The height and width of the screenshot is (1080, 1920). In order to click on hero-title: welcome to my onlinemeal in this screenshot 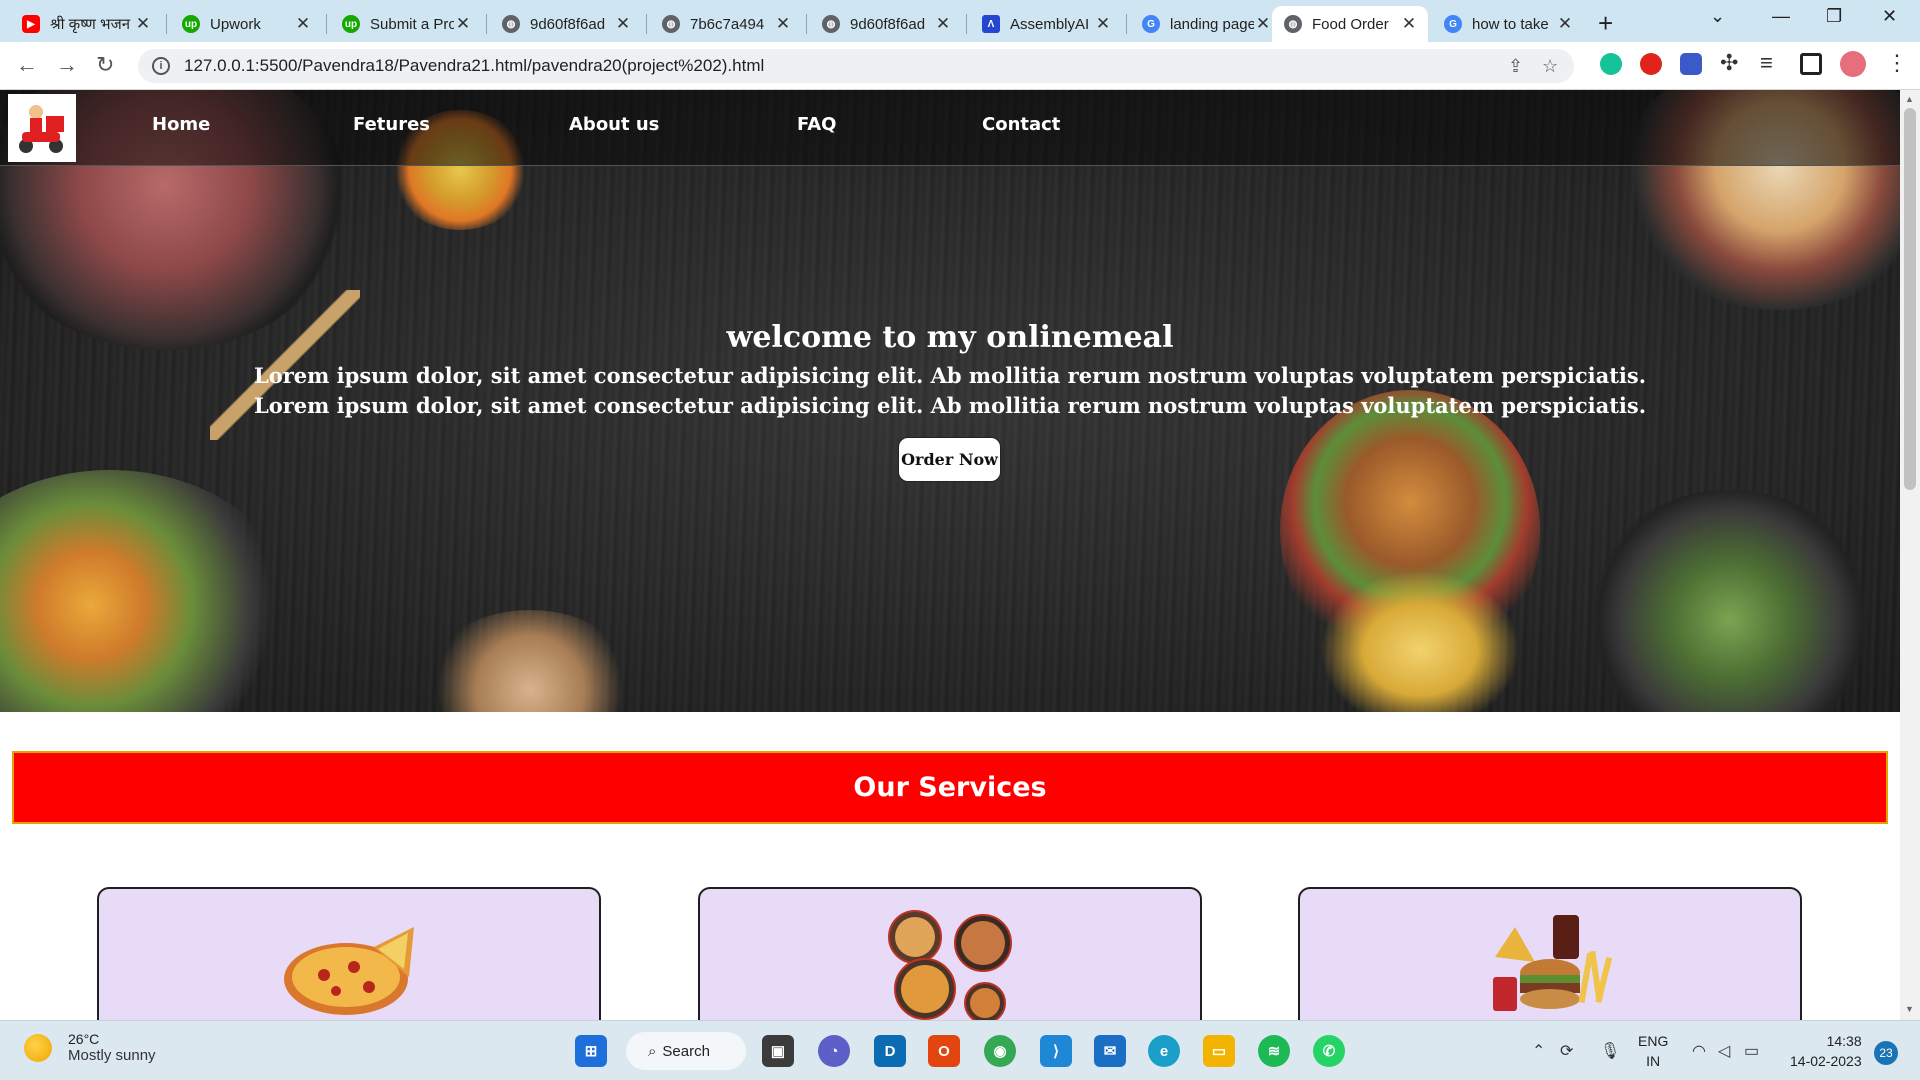, I will do `click(950, 337)`.